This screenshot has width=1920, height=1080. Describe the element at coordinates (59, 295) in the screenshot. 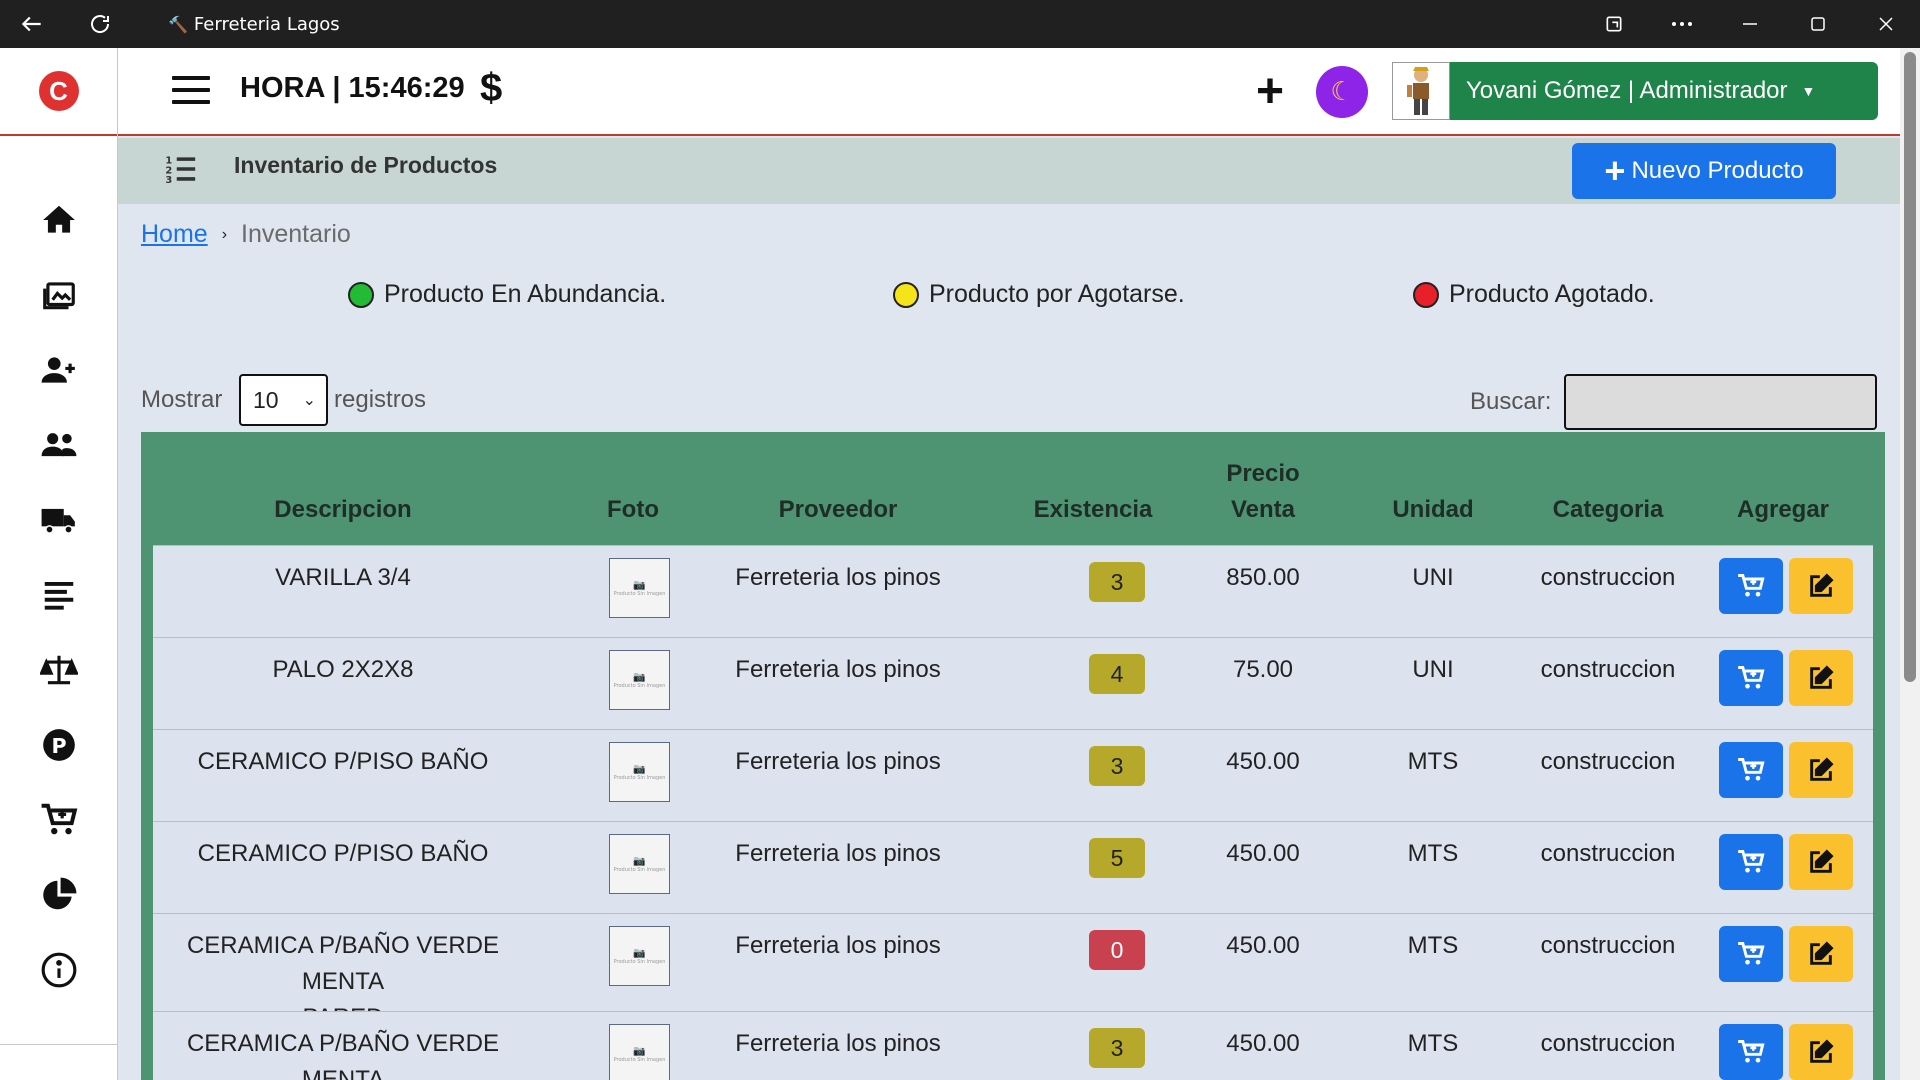

I see `images-icon` at that location.